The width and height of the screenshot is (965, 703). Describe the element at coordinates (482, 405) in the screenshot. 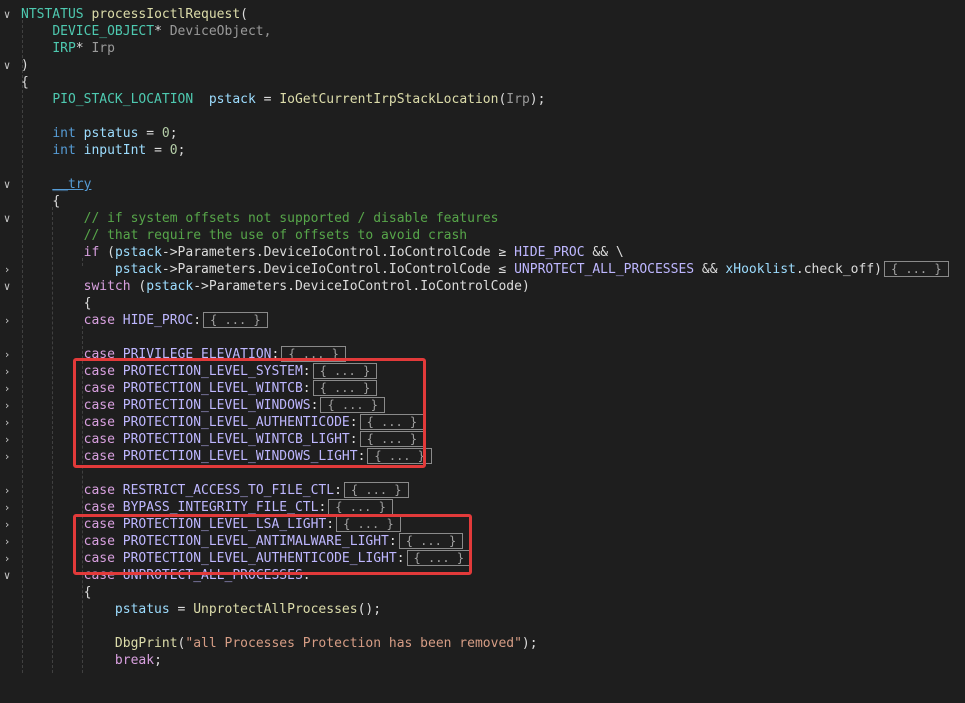

I see `case-line: › case PROTECTION_LEVEL_WINDOWS:{ ... }` at that location.